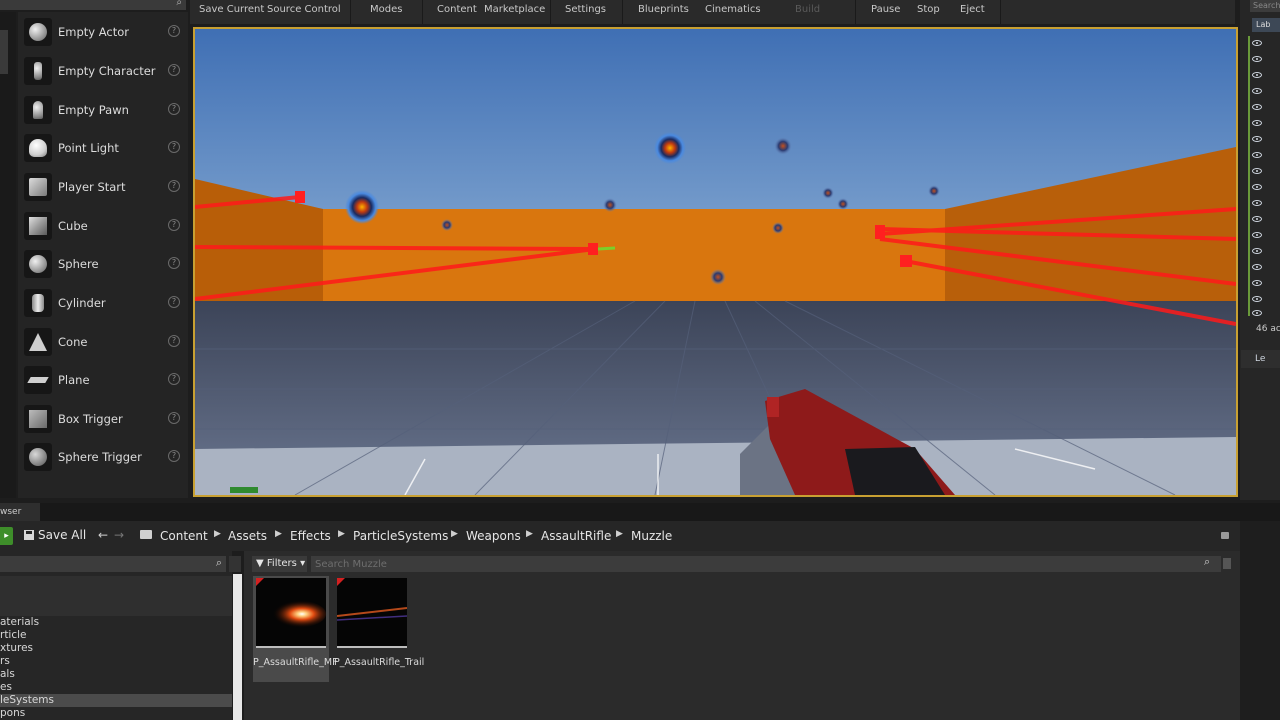 Image resolution: width=1280 pixels, height=720 pixels. What do you see at coordinates (184, 536) in the screenshot?
I see `breadcrumb-item: Content` at bounding box center [184, 536].